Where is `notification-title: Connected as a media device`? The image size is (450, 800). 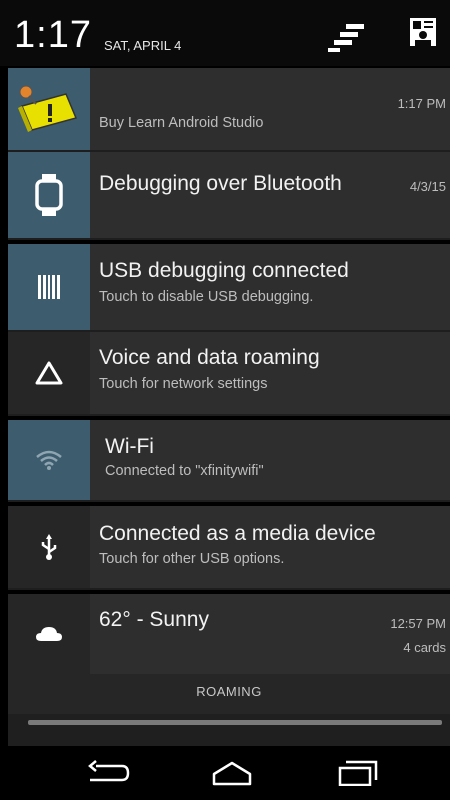 notification-title: Connected as a media device is located at coordinates (237, 533).